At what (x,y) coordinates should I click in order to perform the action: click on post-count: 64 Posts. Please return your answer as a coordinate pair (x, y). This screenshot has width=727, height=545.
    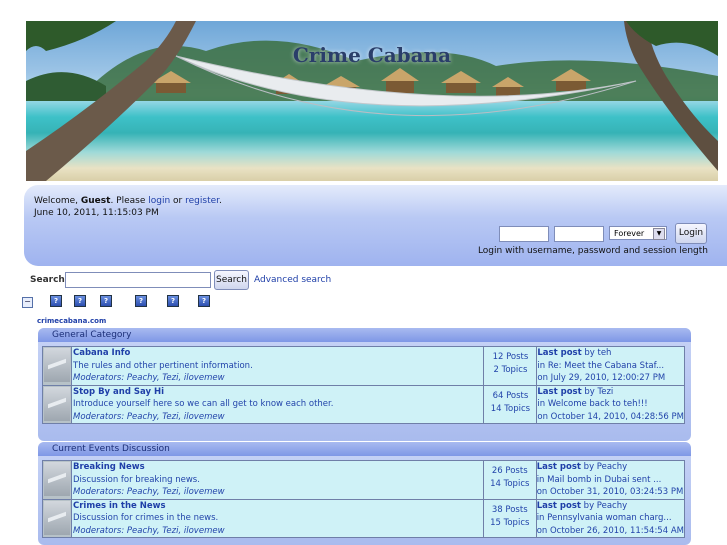
    Looking at the image, I should click on (510, 395).